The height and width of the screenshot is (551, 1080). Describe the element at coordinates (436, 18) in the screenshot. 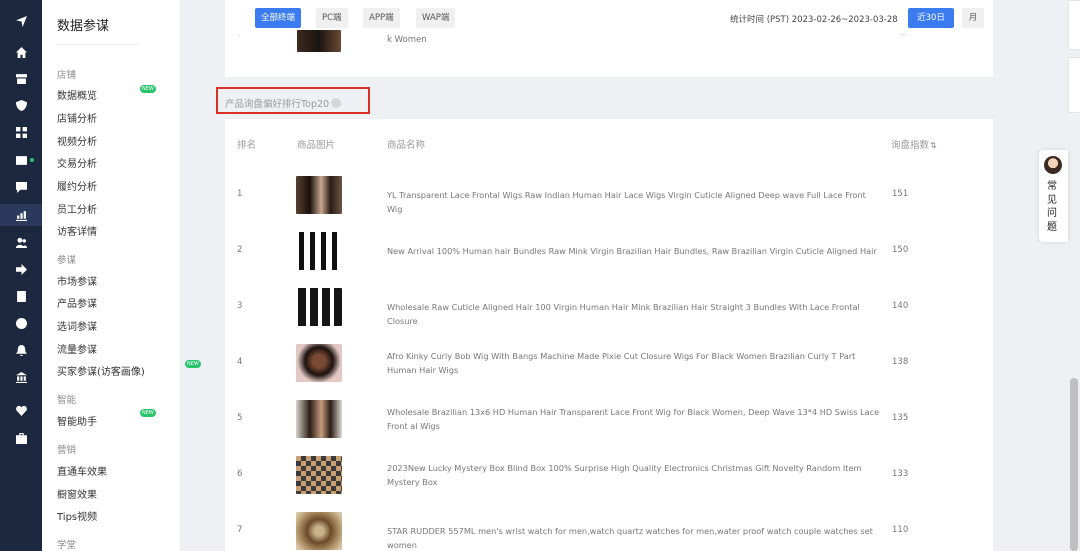

I see `terminal-wap-button: WAP端` at that location.